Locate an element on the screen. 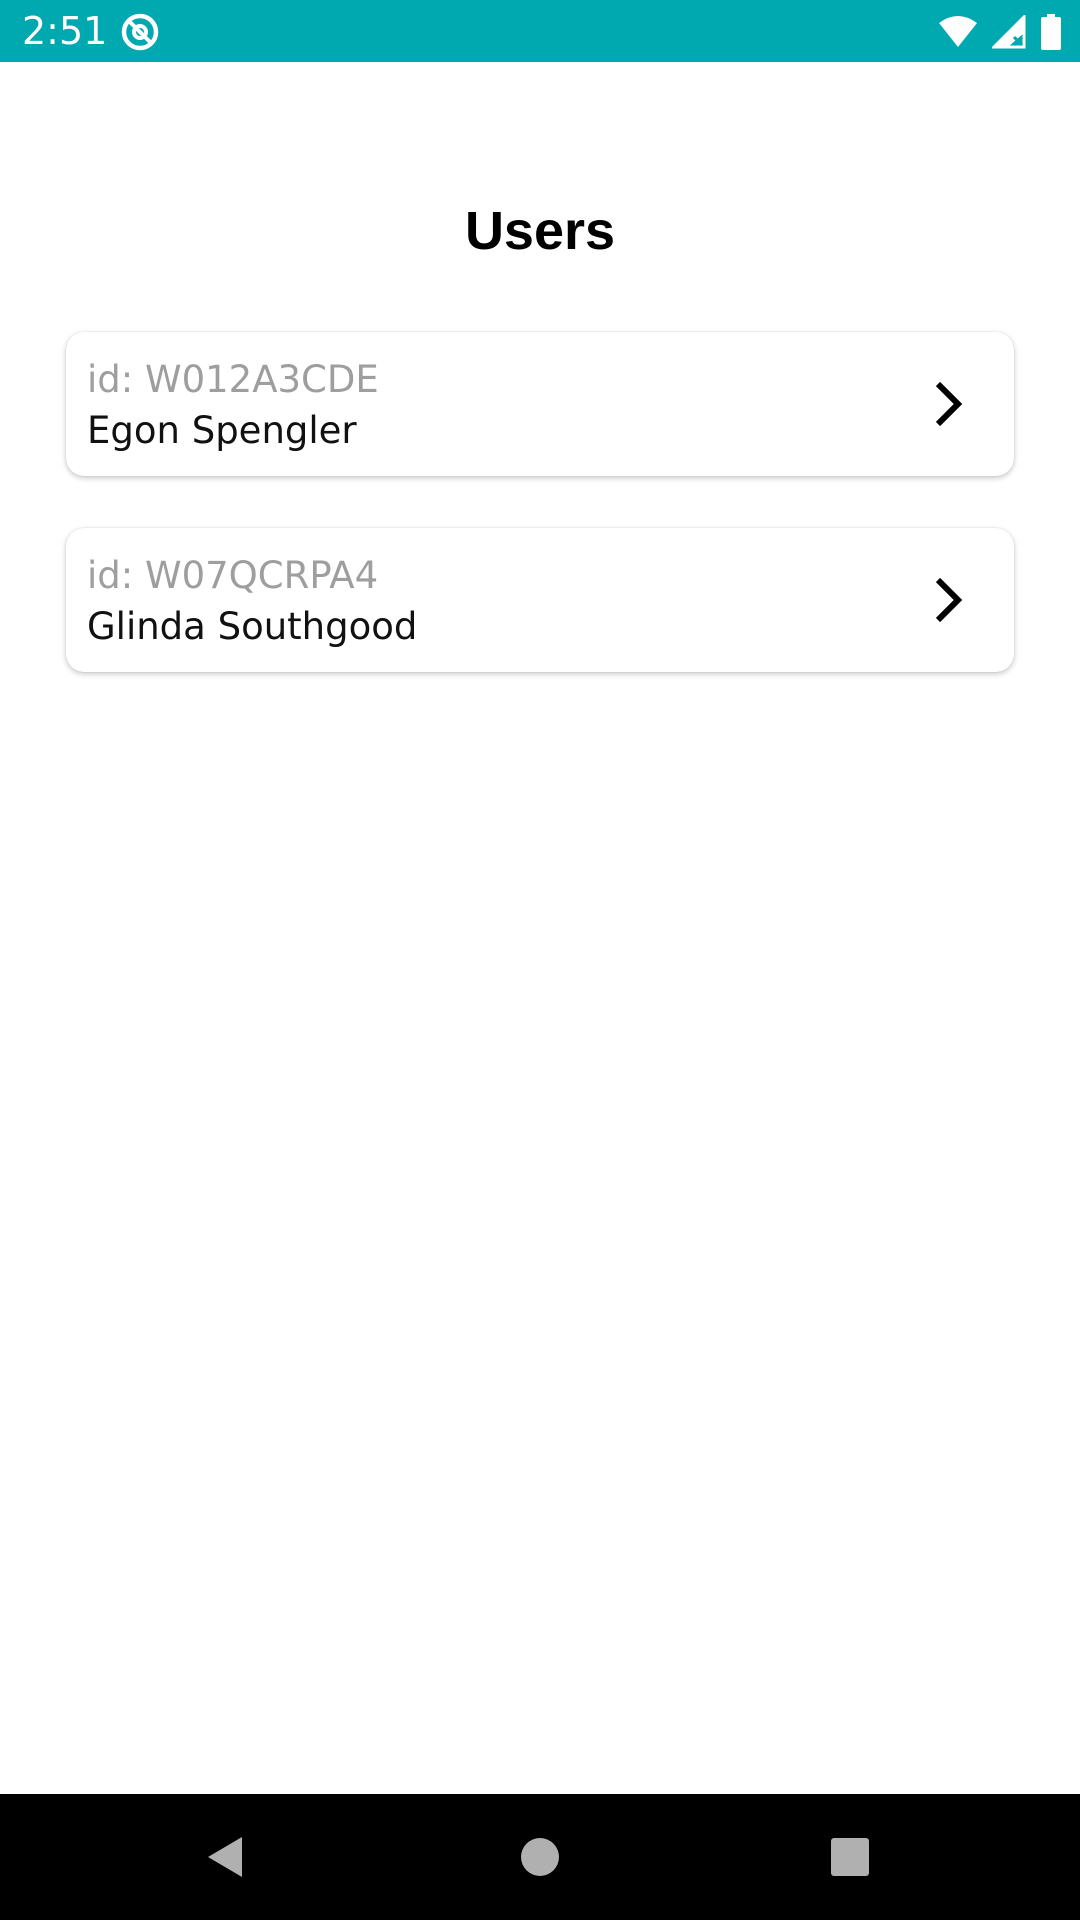 Image resolution: width=1080 pixels, height=1920 pixels. cell-signal-icon is located at coordinates (1009, 32).